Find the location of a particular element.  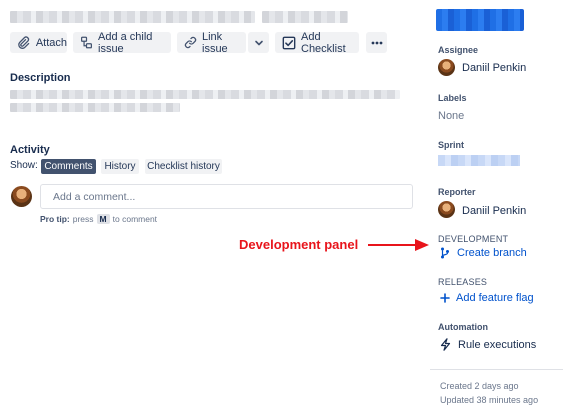

add-child-issue-button: Add a child issue is located at coordinates (122, 42).